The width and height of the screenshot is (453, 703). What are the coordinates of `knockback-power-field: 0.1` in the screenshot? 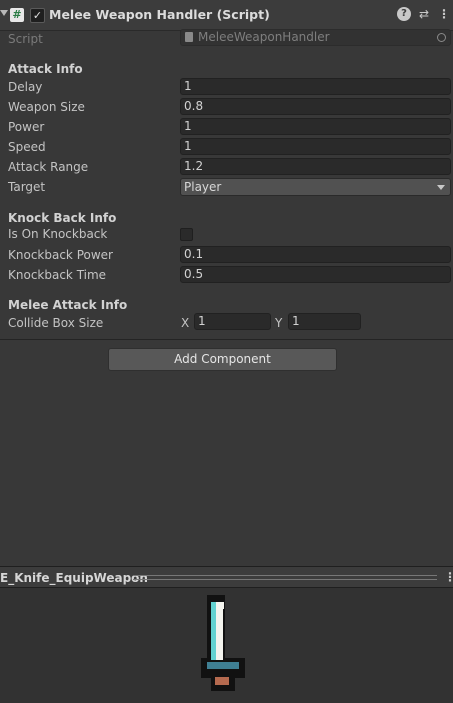 It's located at (315, 254).